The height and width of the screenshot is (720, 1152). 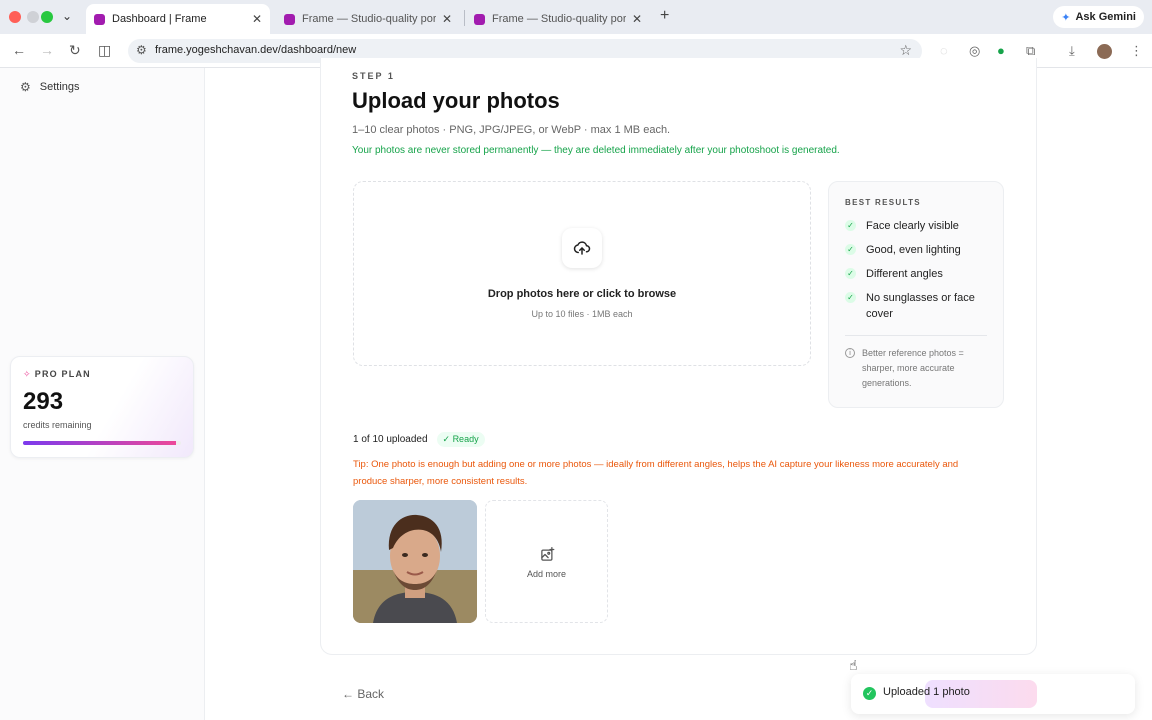 I want to click on gear-icon: ⚙, so click(x=25, y=87).